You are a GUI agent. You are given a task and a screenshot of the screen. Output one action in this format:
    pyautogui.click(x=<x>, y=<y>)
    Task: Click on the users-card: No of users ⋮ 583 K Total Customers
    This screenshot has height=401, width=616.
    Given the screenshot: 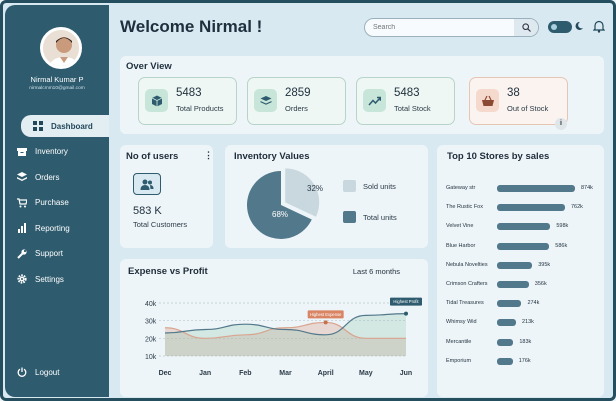 What is the action you would take?
    pyautogui.click(x=166, y=196)
    